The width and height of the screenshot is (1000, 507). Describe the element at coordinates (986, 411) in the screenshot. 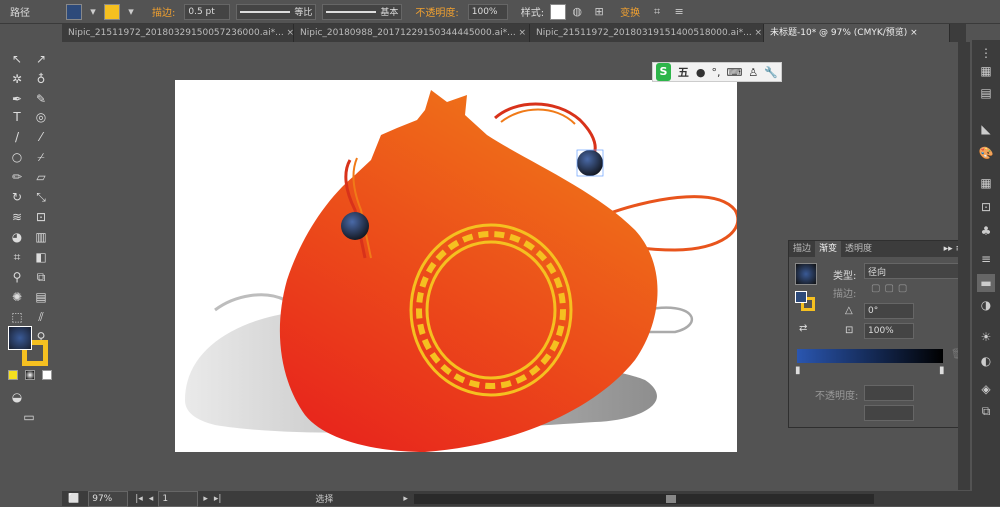

I see `artboards-icon: ⧉` at that location.